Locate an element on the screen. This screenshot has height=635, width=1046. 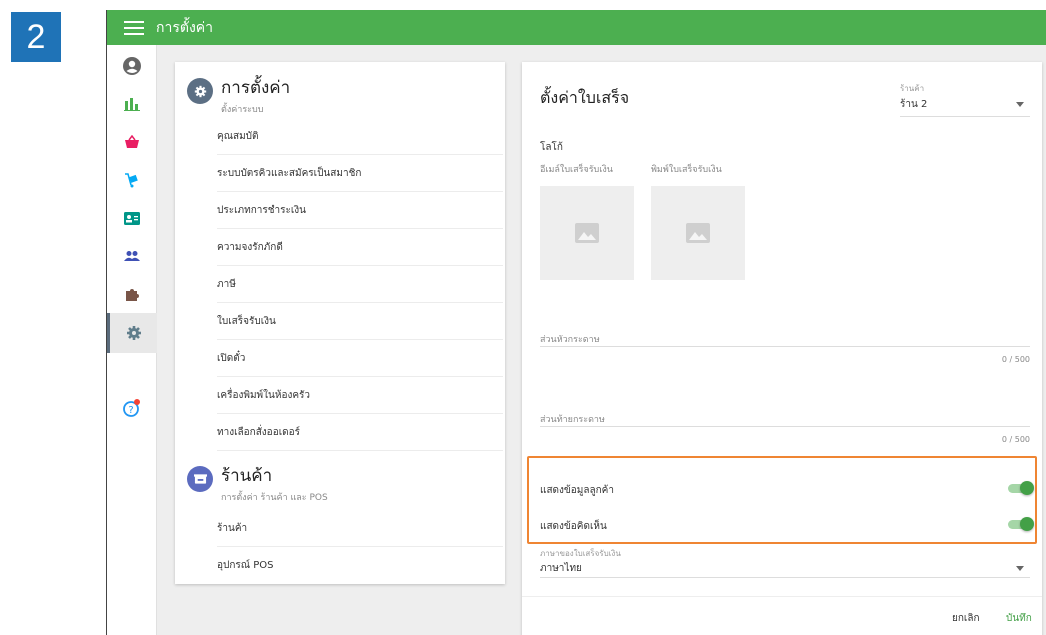
menu-item-pos-devices: อุปกรณ์ POS is located at coordinates (360, 565).